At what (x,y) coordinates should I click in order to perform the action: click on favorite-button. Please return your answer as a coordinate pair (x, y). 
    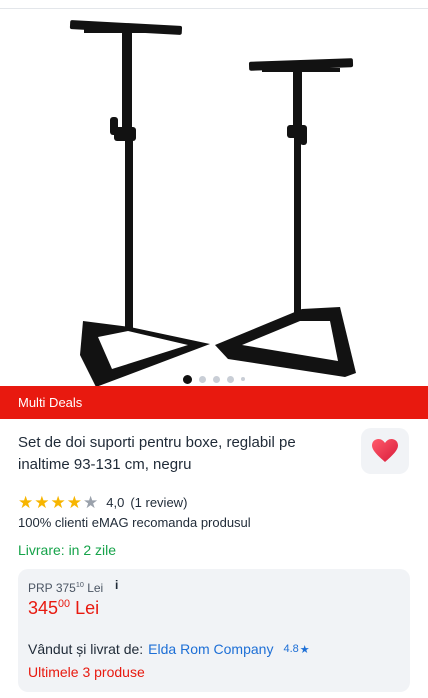
    Looking at the image, I should click on (385, 451).